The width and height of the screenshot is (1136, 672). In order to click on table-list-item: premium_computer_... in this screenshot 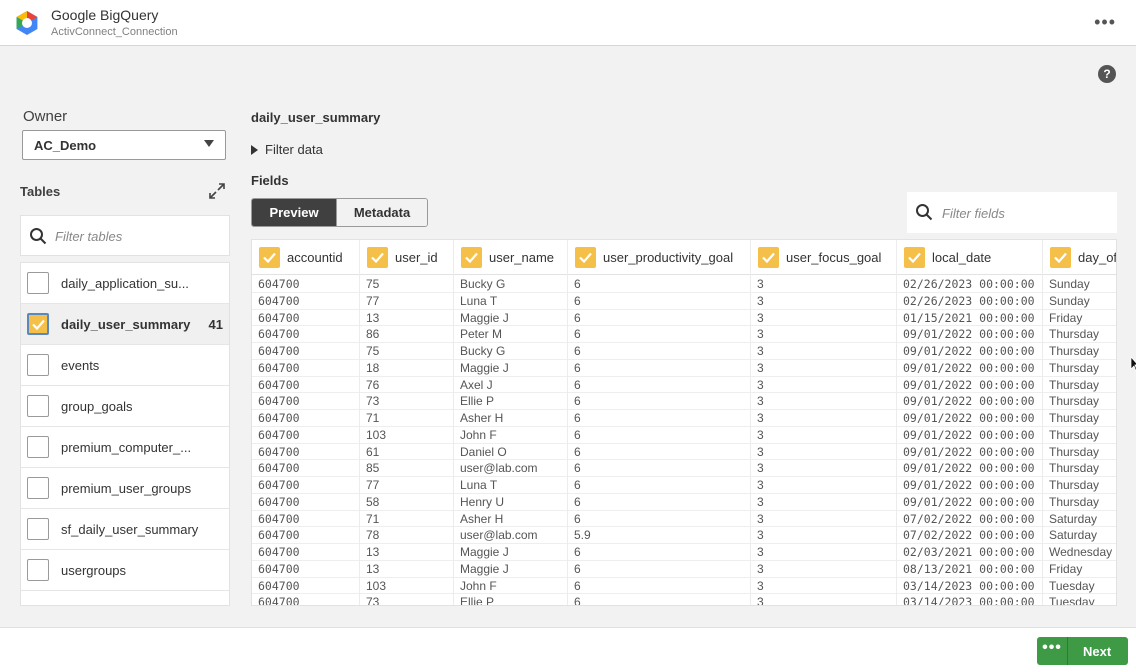, I will do `click(125, 447)`.